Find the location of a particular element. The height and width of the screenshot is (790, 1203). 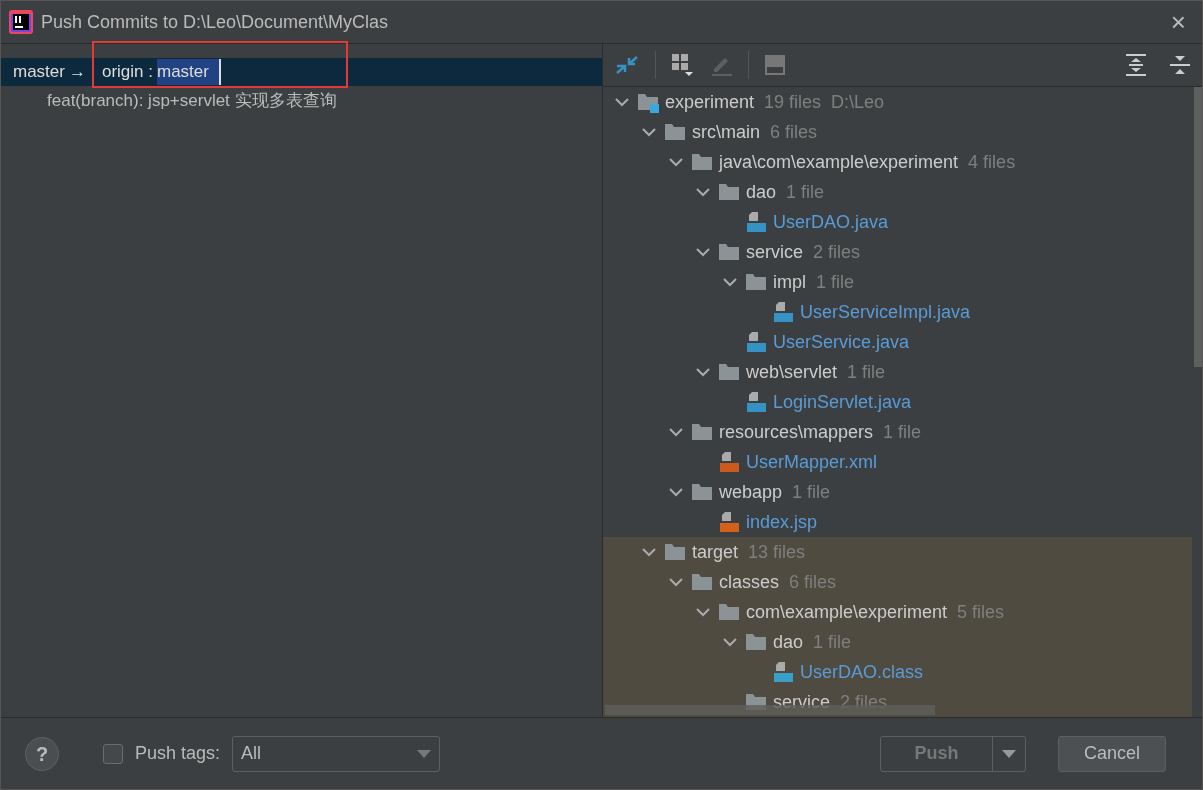

folder-name: com\example\experiment is located at coordinates (847, 612).